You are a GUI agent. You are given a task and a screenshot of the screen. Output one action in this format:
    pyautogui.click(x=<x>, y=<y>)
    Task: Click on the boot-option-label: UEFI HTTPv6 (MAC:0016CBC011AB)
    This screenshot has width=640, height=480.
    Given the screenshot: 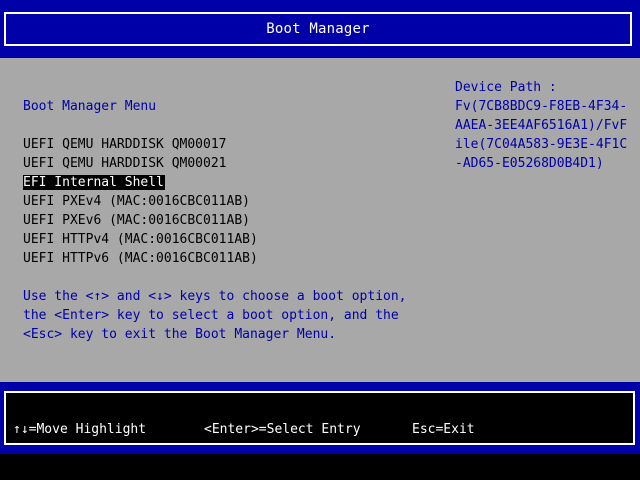 What is the action you would take?
    pyautogui.click(x=140, y=258)
    